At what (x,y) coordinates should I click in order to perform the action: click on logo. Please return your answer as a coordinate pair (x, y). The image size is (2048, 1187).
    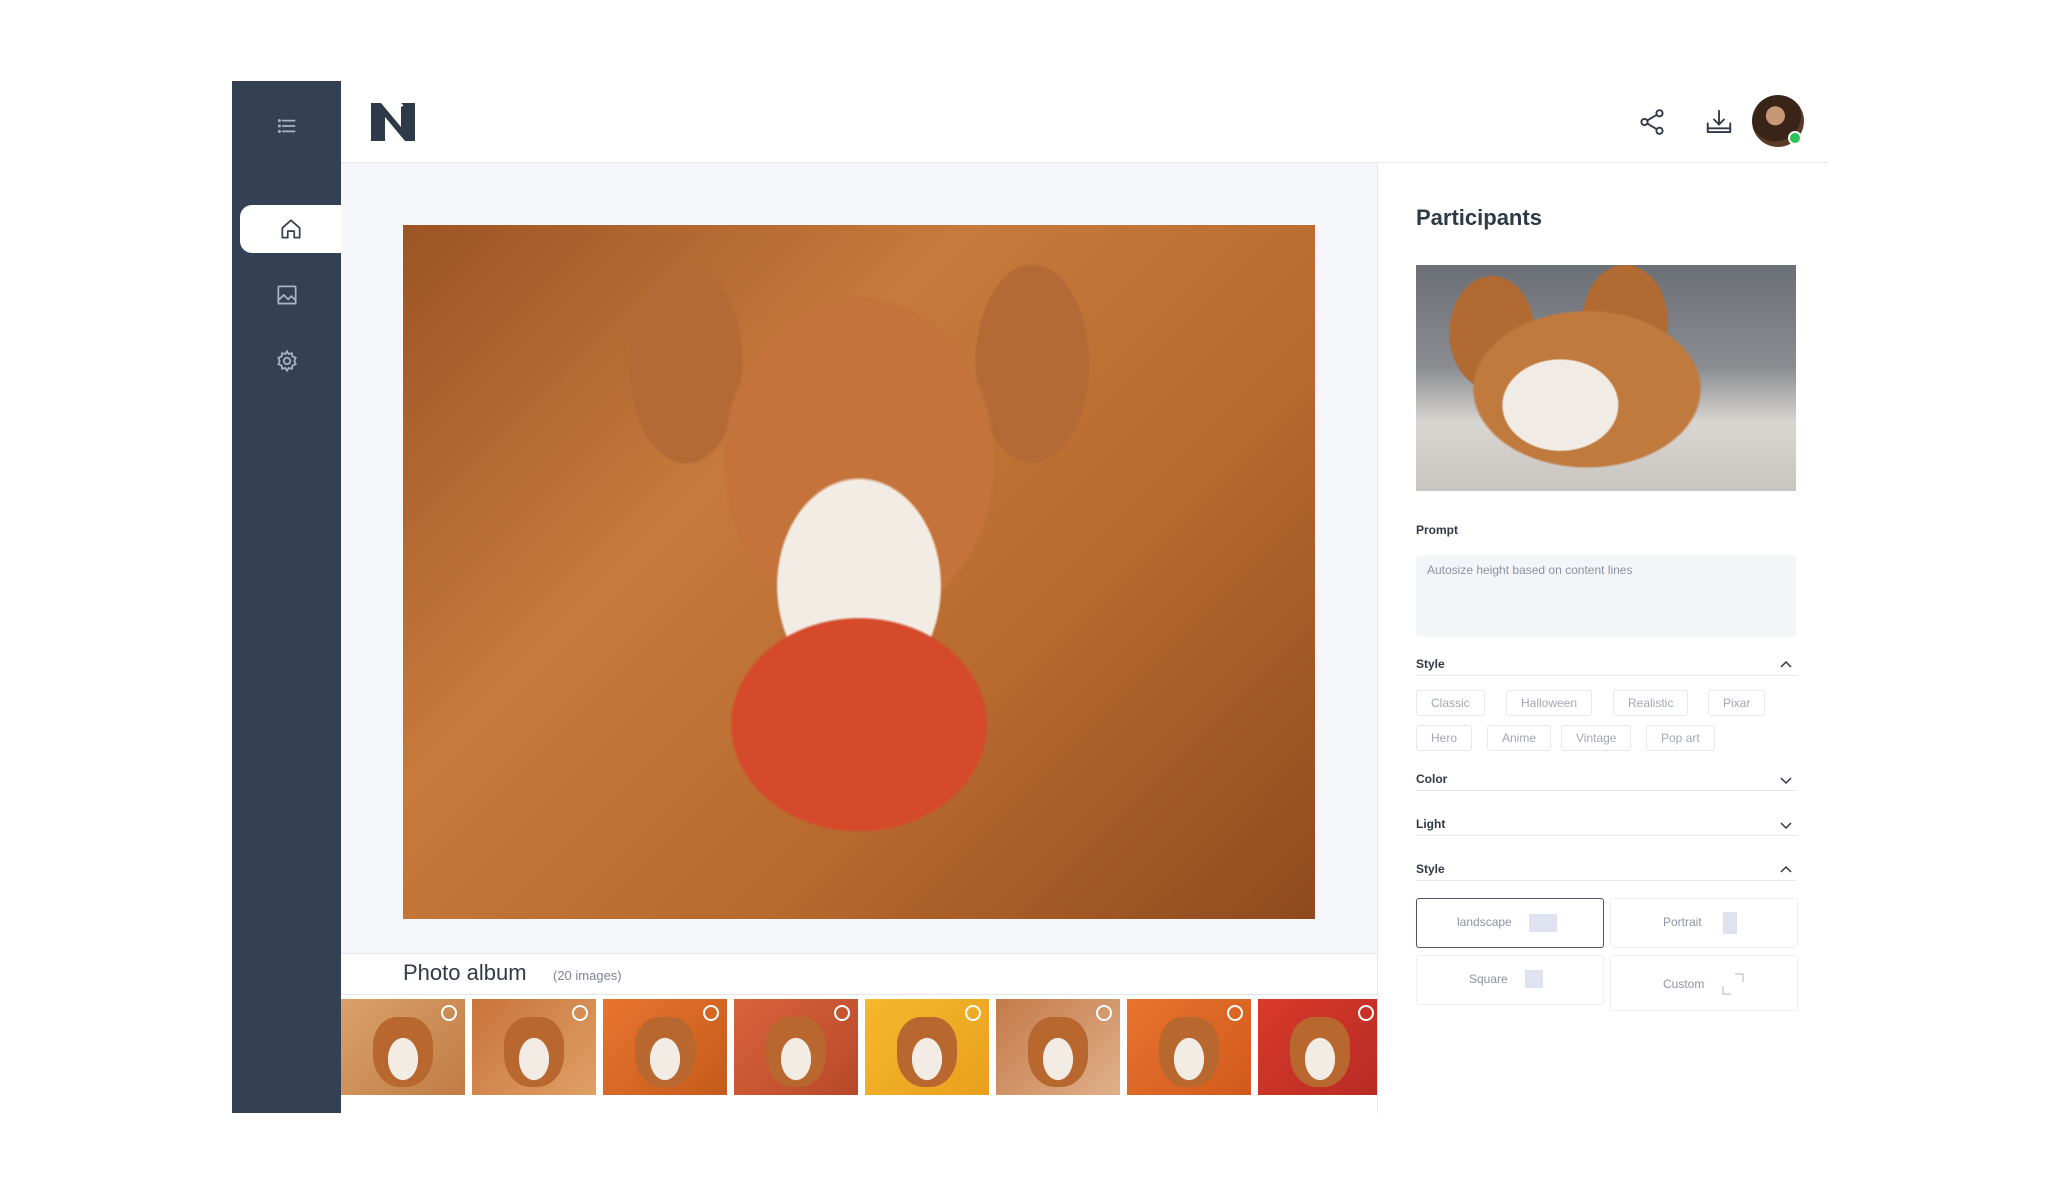
    Looking at the image, I should click on (393, 122).